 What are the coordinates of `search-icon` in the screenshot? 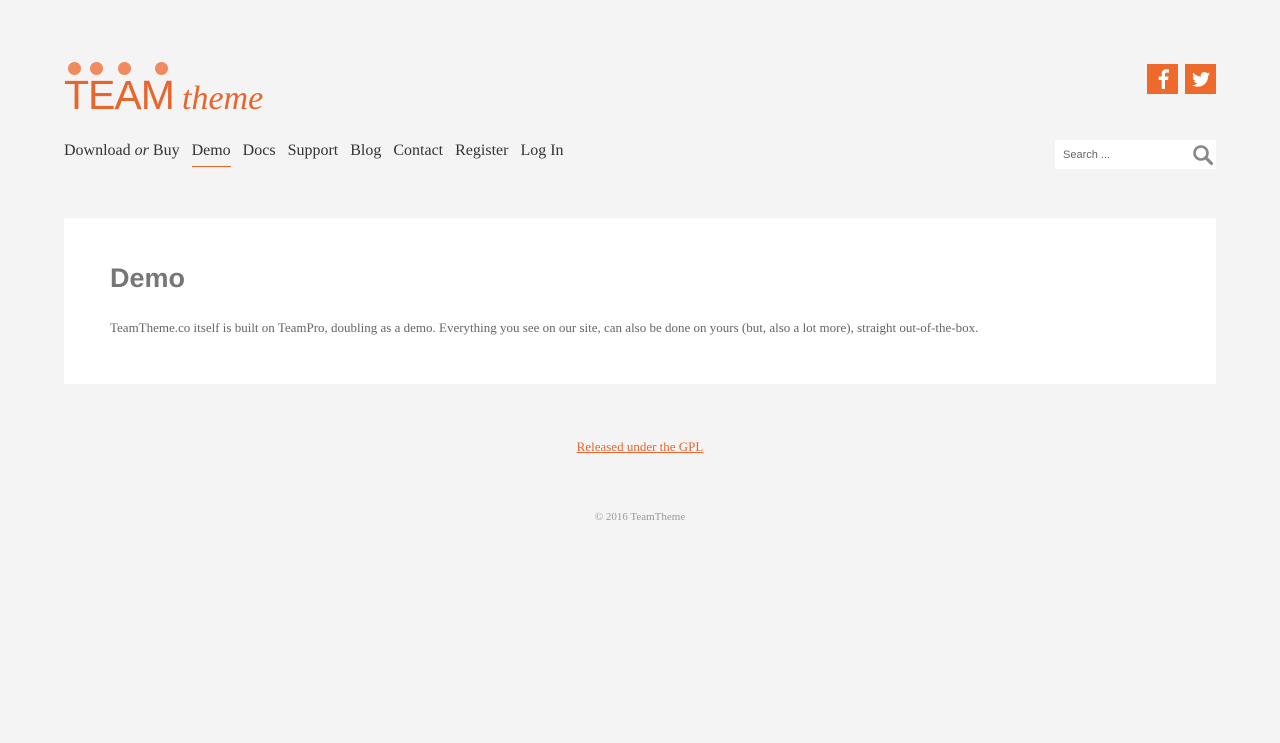 It's located at (1203, 155).